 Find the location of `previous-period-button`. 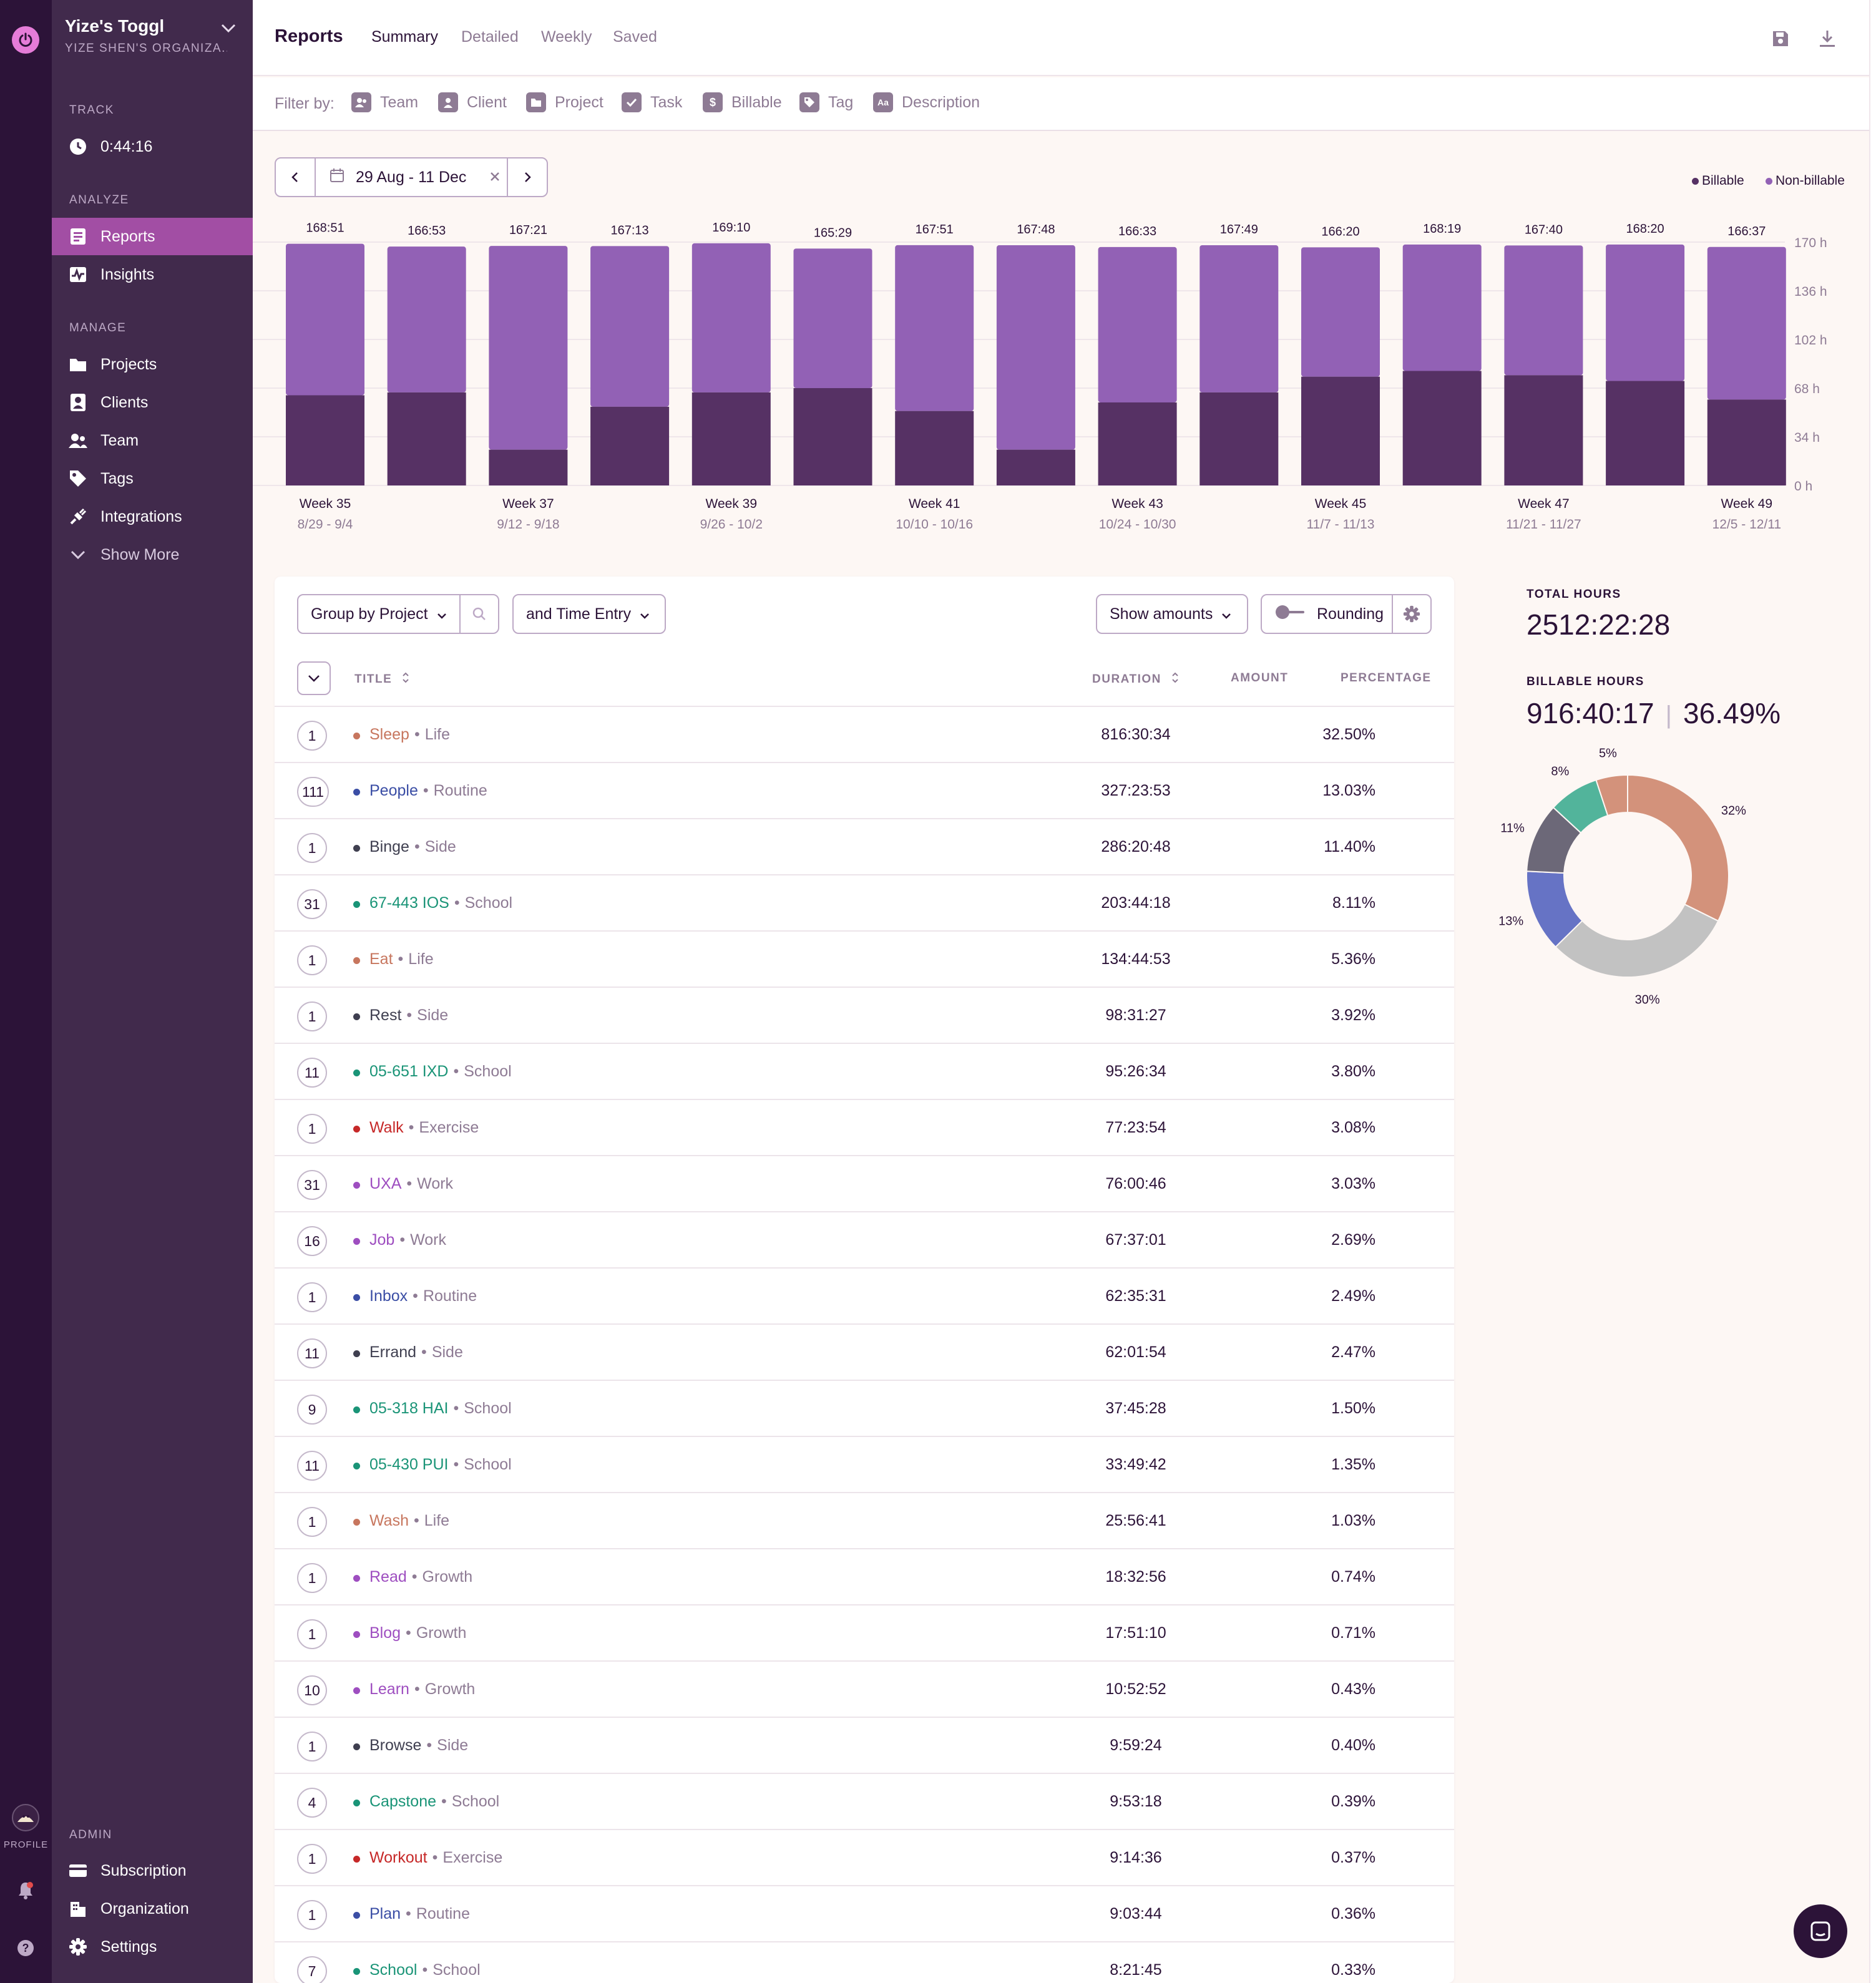

previous-period-button is located at coordinates (296, 177).